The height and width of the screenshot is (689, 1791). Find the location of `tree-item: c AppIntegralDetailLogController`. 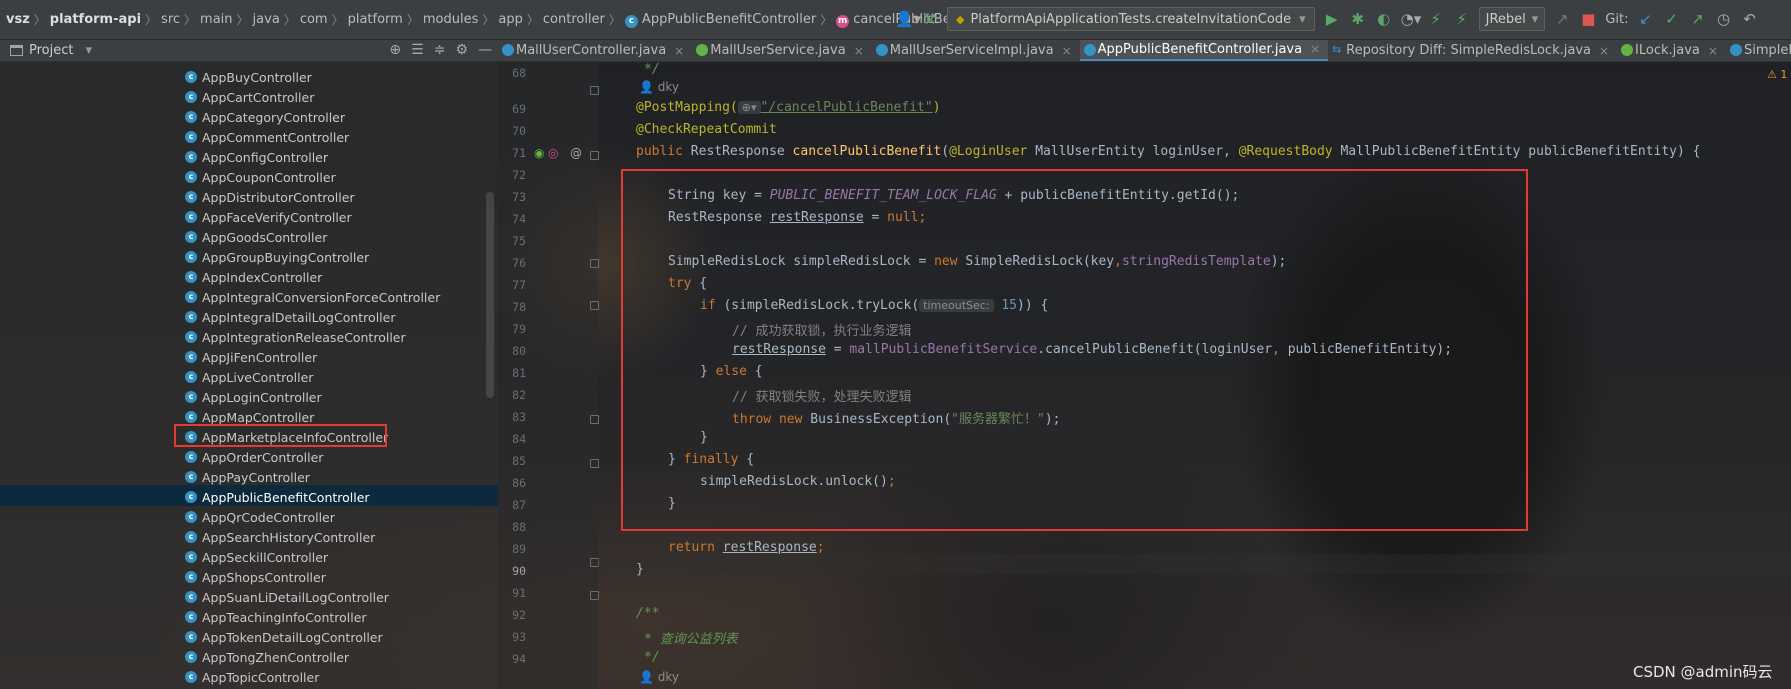

tree-item: c AppIntegralDetailLogController is located at coordinates (290, 317).